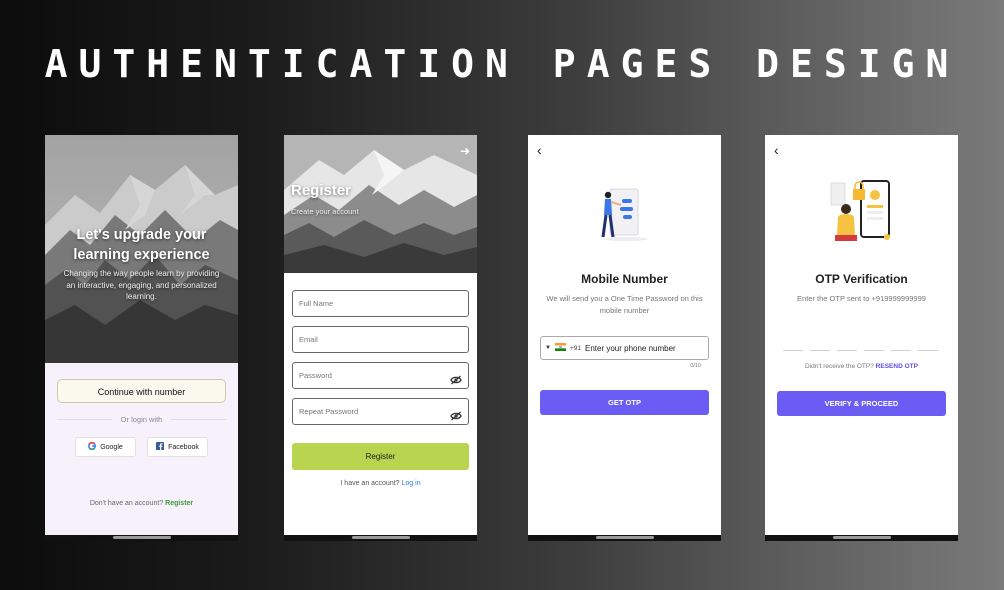  What do you see at coordinates (695, 366) in the screenshot?
I see `character-counter: 0/10` at bounding box center [695, 366].